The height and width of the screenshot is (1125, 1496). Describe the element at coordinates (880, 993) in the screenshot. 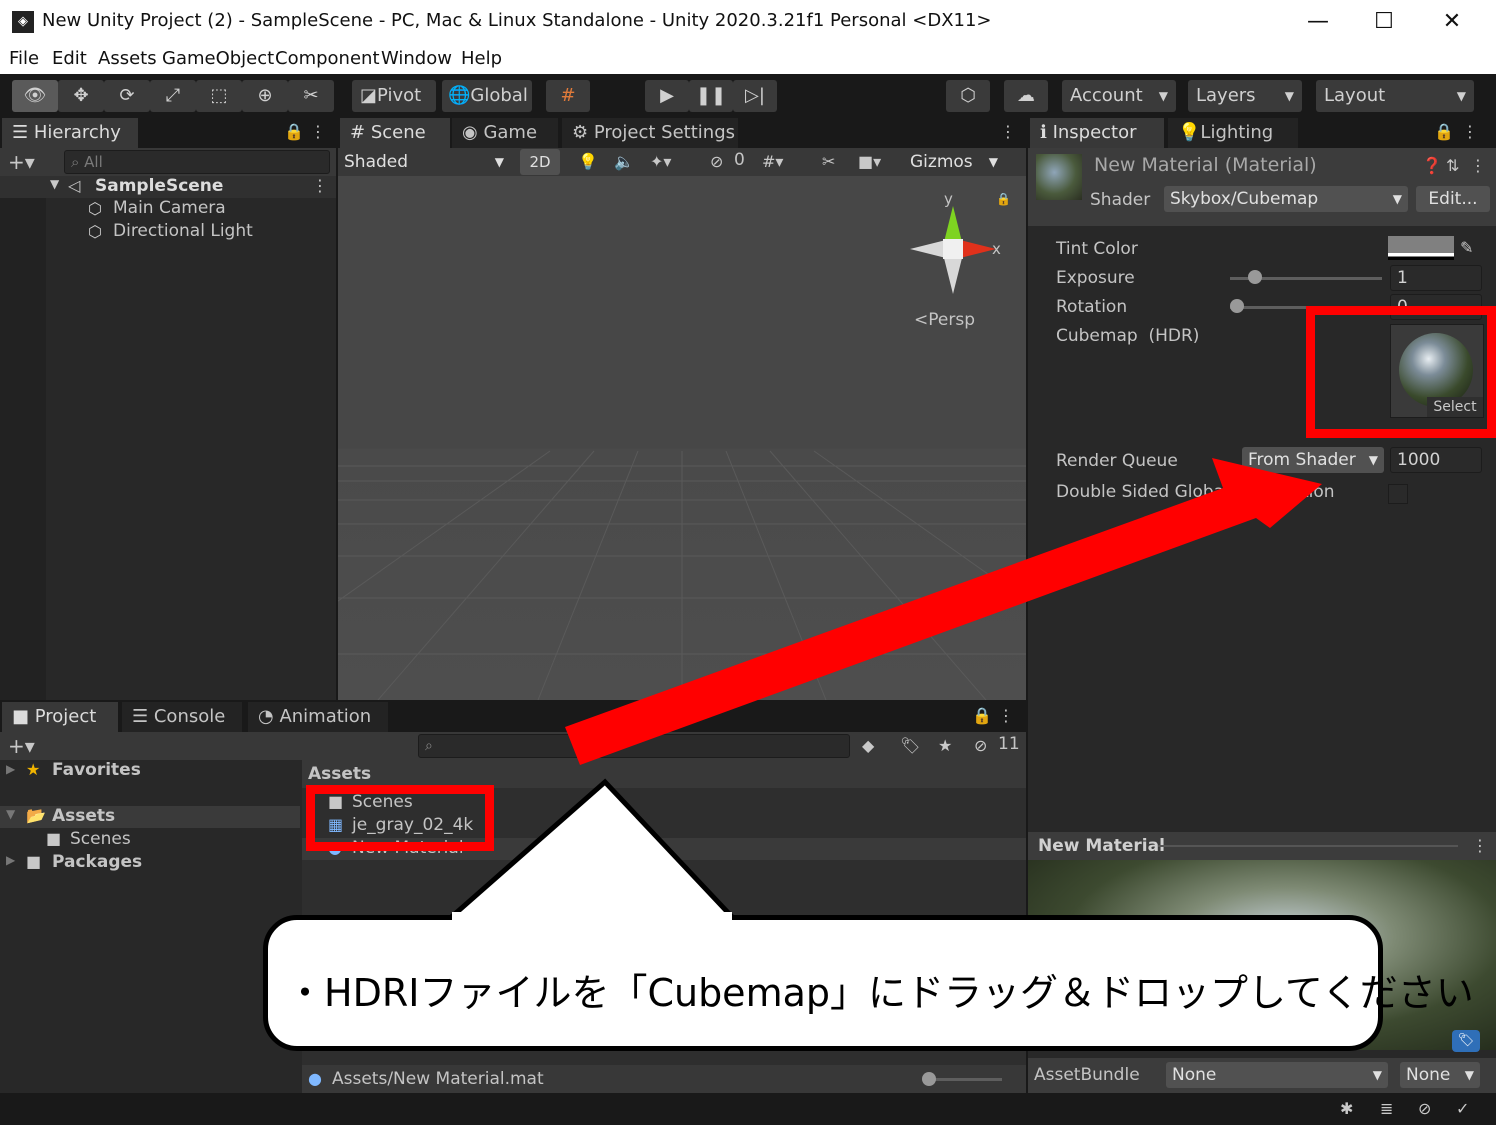

I see `callout-text: ・HDRIファイルを「Cubemap」にドラッグ＆ドロップしてください` at that location.